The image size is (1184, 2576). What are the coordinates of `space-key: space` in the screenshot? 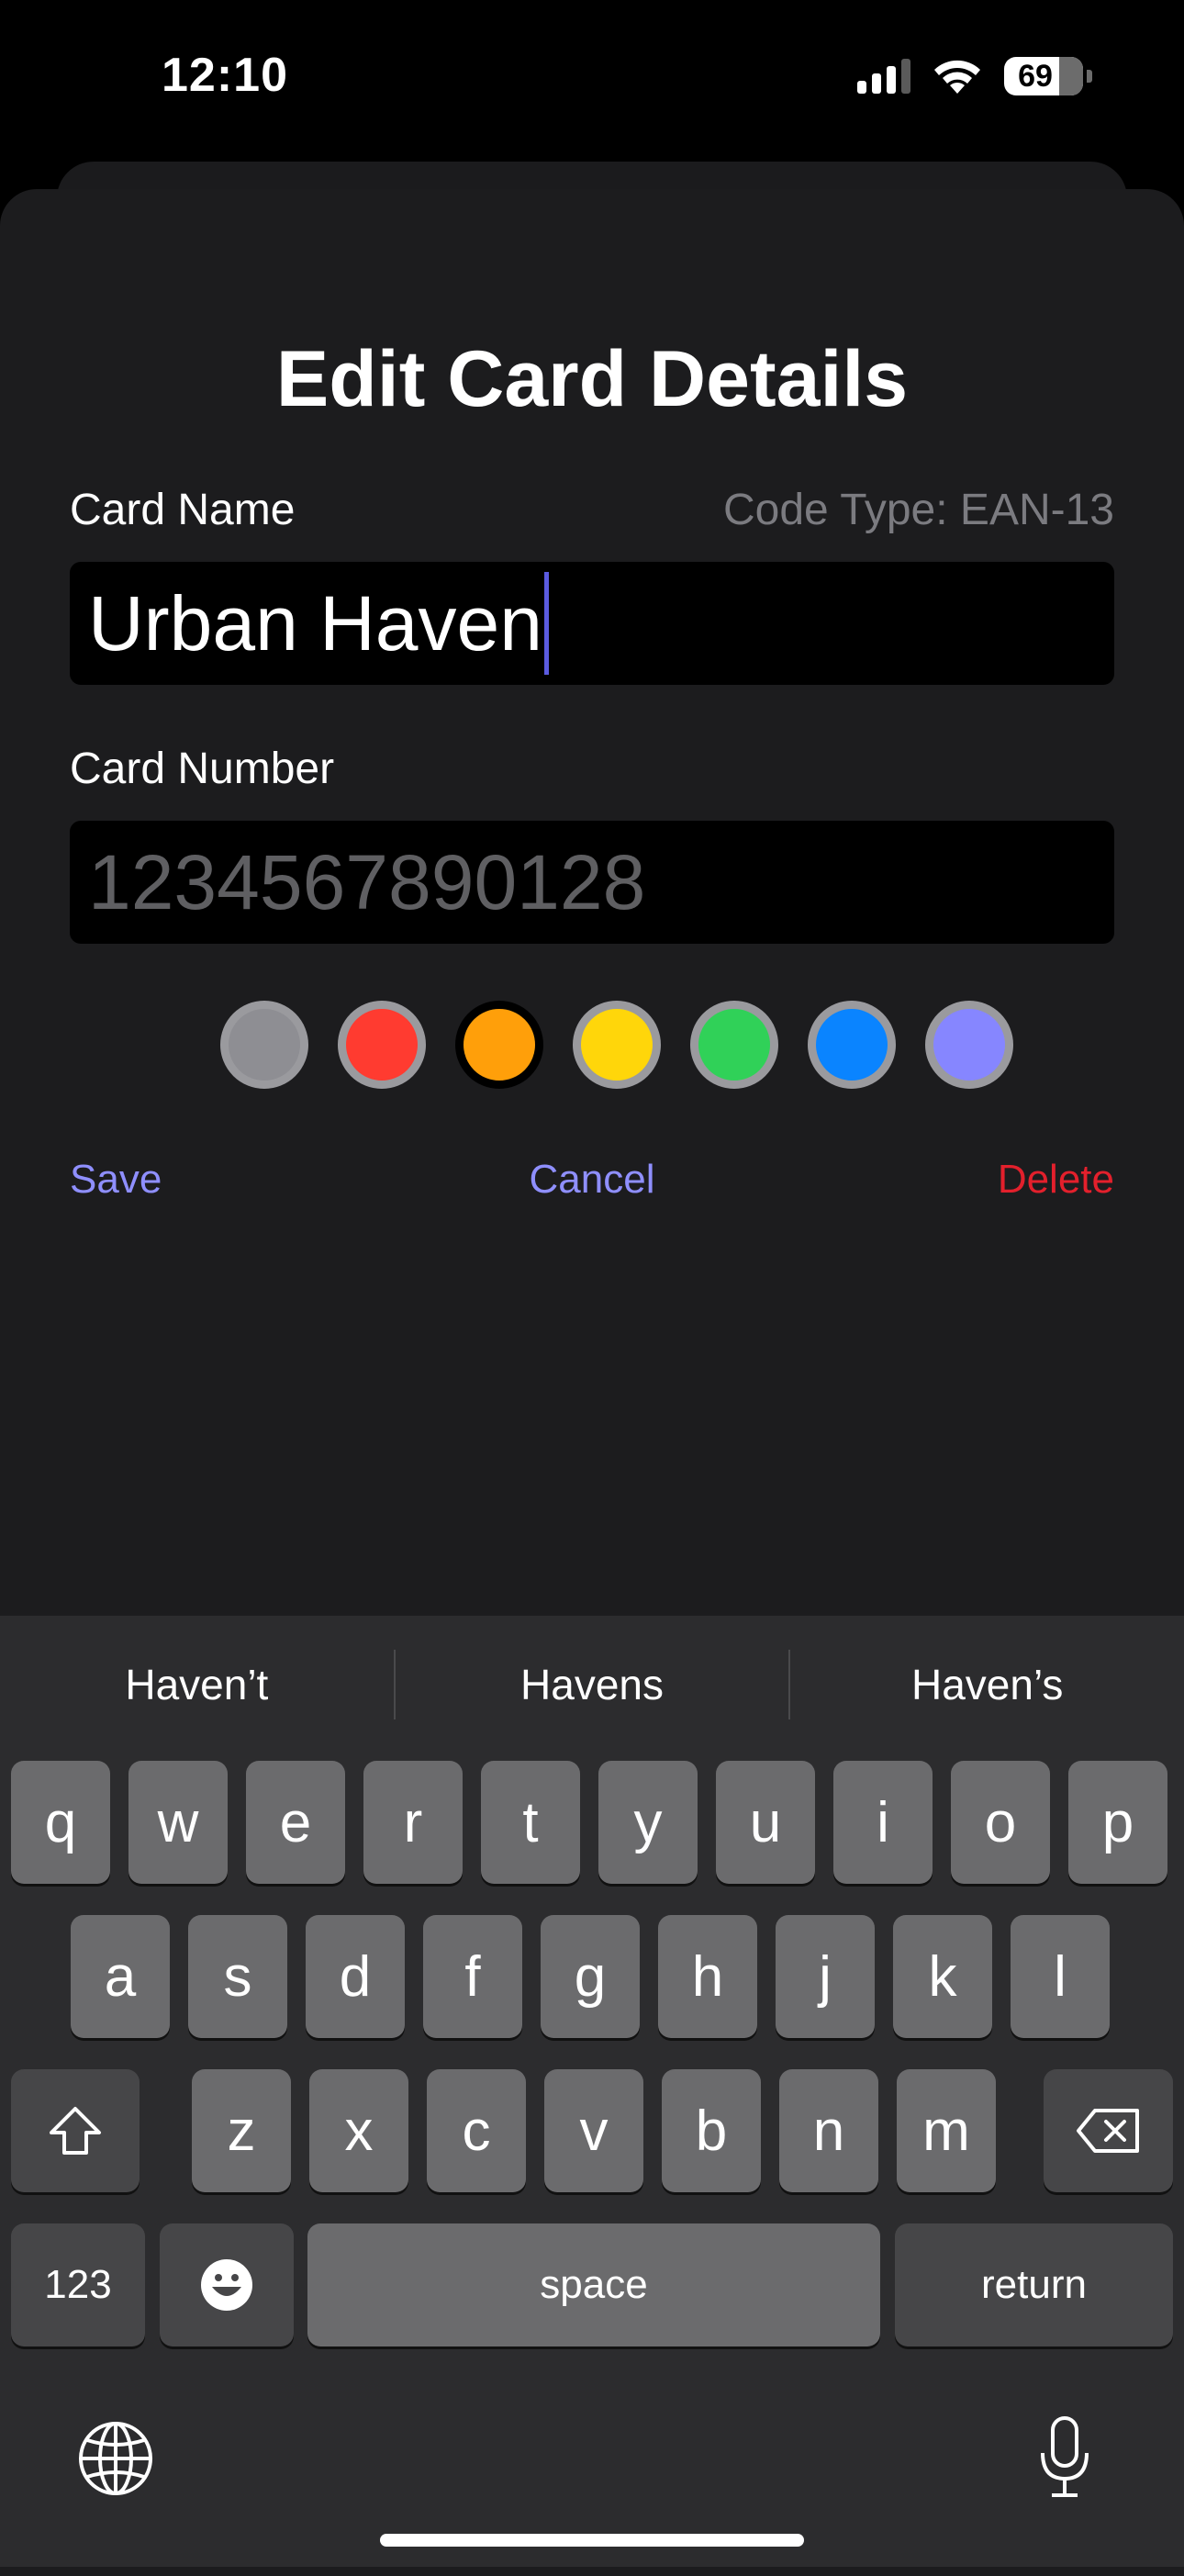 It's located at (593, 2284).